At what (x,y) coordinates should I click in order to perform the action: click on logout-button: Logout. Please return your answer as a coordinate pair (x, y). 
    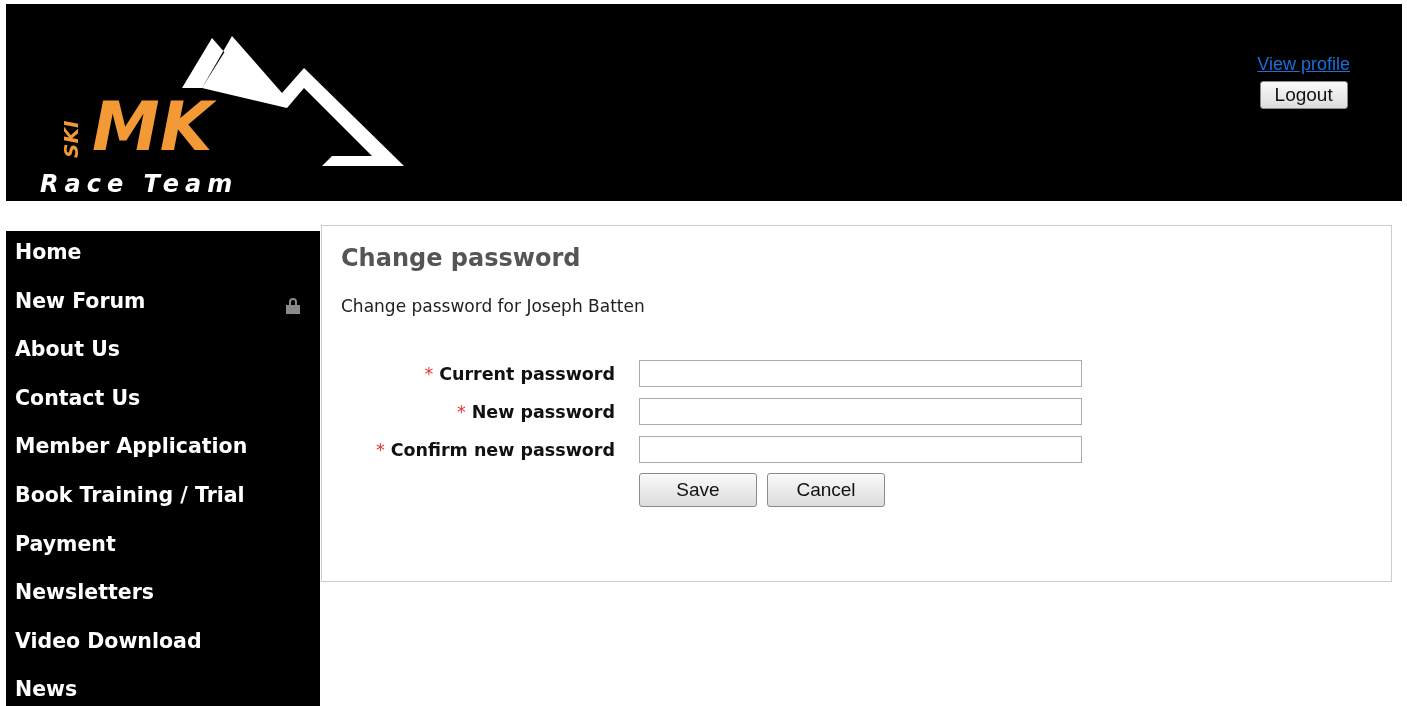
    Looking at the image, I should click on (1303, 95).